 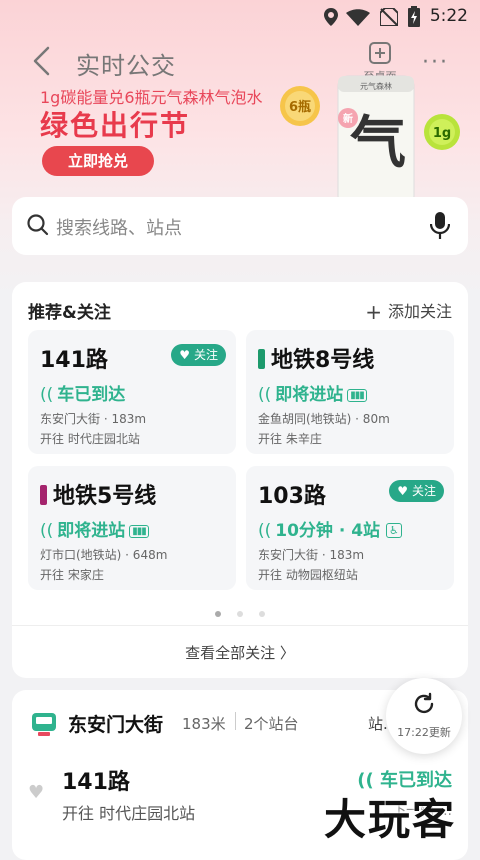 I want to click on favorite-tile-subway-8: 地铁8号线 ((即将进站 ▮▮▮ 金鱼胡同(地铁站) · 80m 开往 朱辛庄, so click(x=350, y=392).